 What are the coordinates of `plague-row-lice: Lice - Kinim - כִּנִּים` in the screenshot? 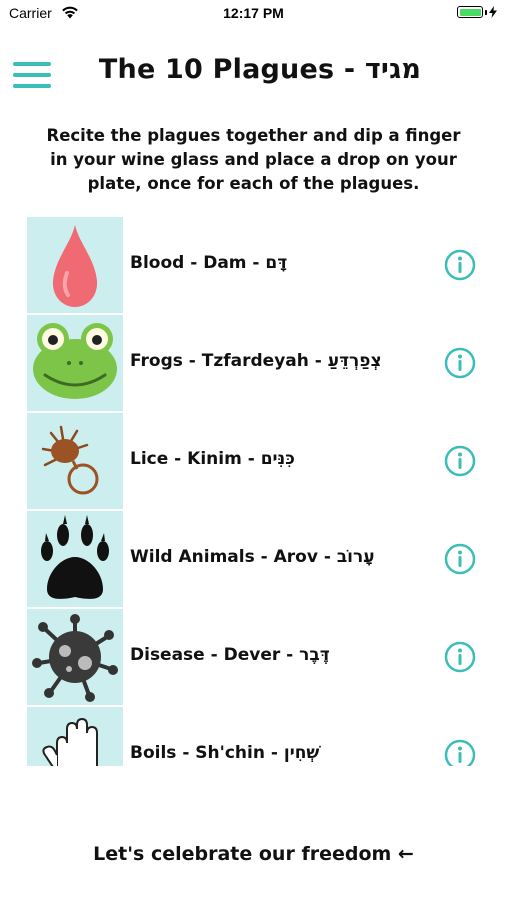 It's located at (253, 462).